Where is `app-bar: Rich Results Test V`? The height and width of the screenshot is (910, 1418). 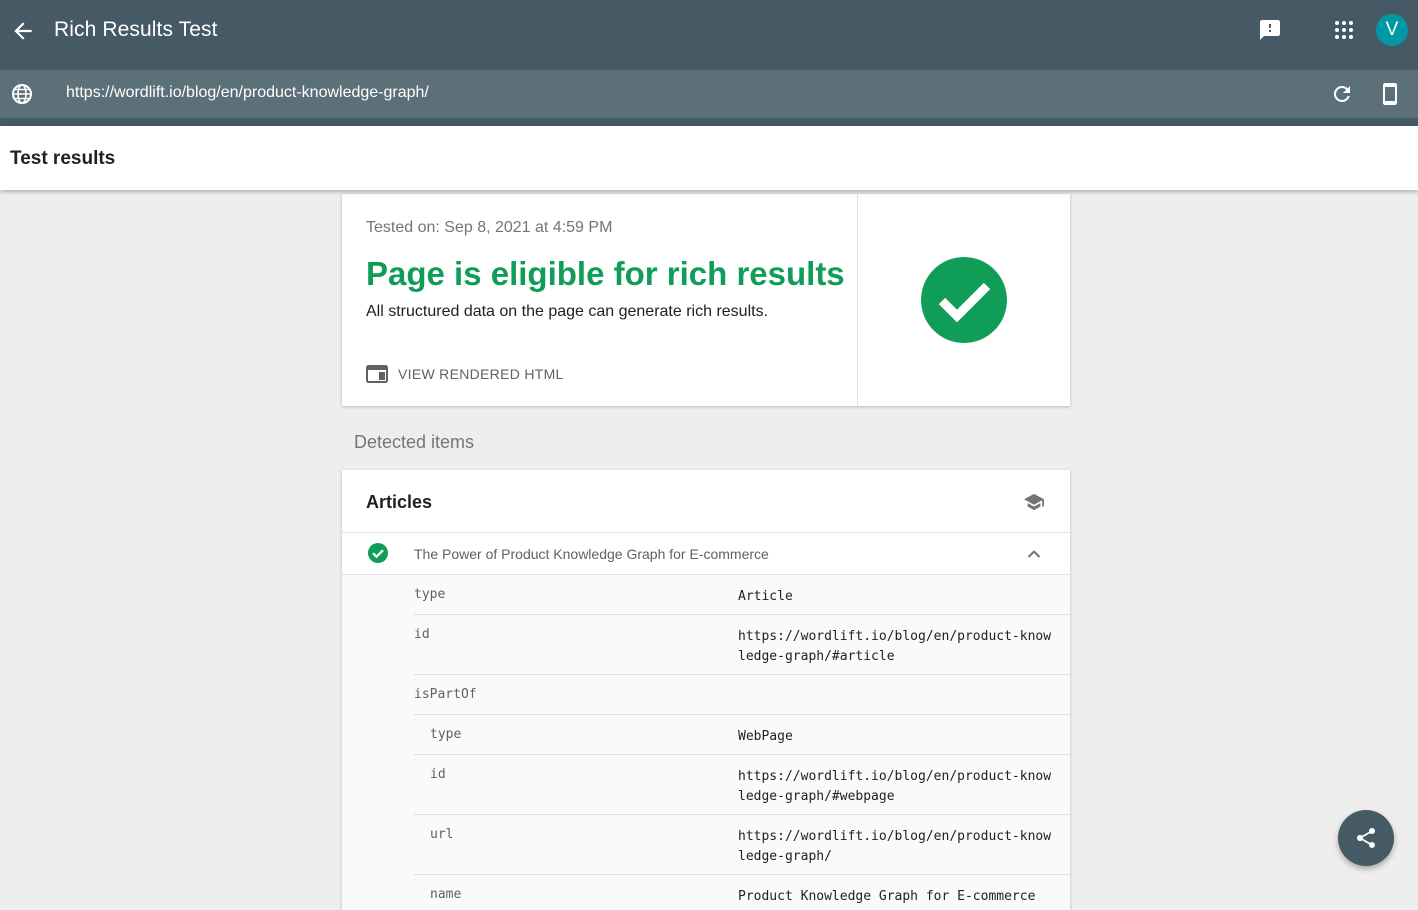 app-bar: Rich Results Test V is located at coordinates (709, 35).